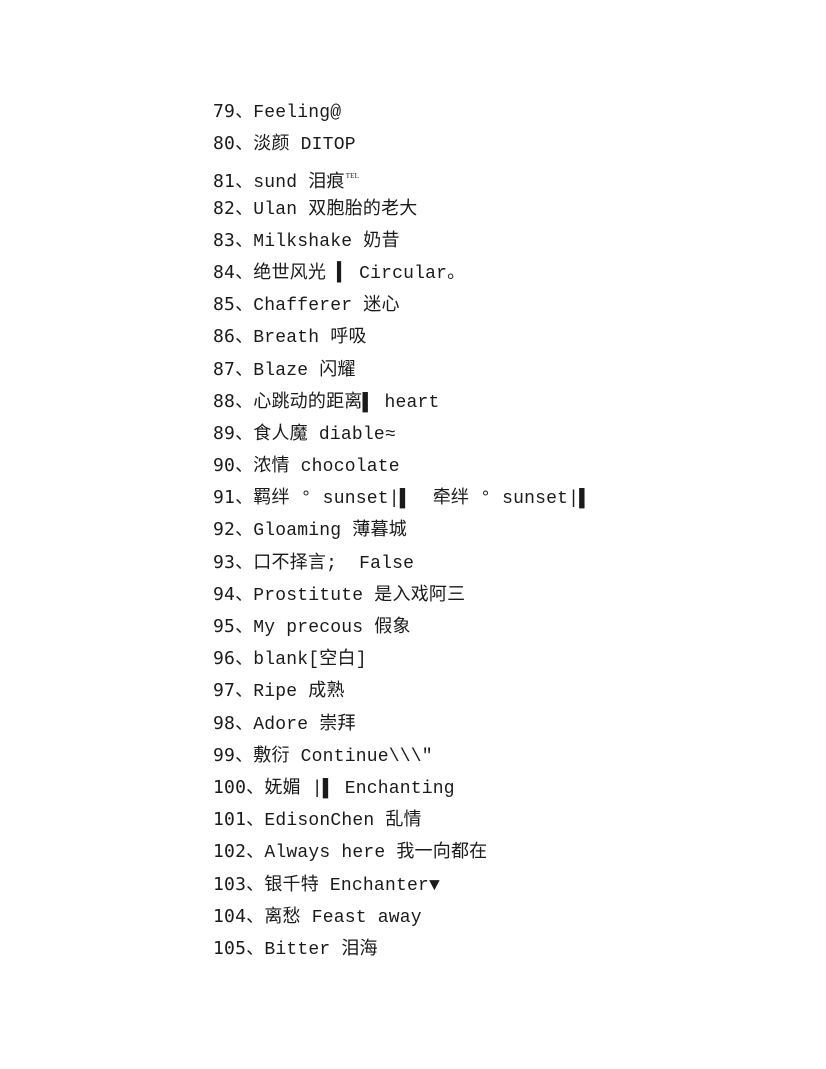  Describe the element at coordinates (224, 530) in the screenshot. I see `item-number: 92` at that location.